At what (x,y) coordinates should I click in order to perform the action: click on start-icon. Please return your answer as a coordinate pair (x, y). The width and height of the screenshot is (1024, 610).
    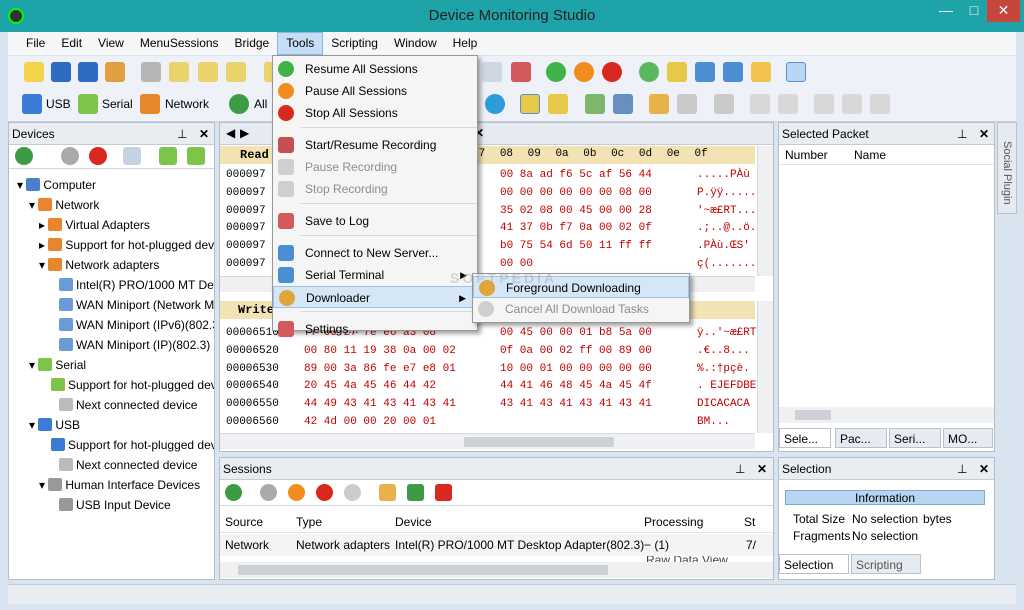
    Looking at the image, I should click on (70, 156).